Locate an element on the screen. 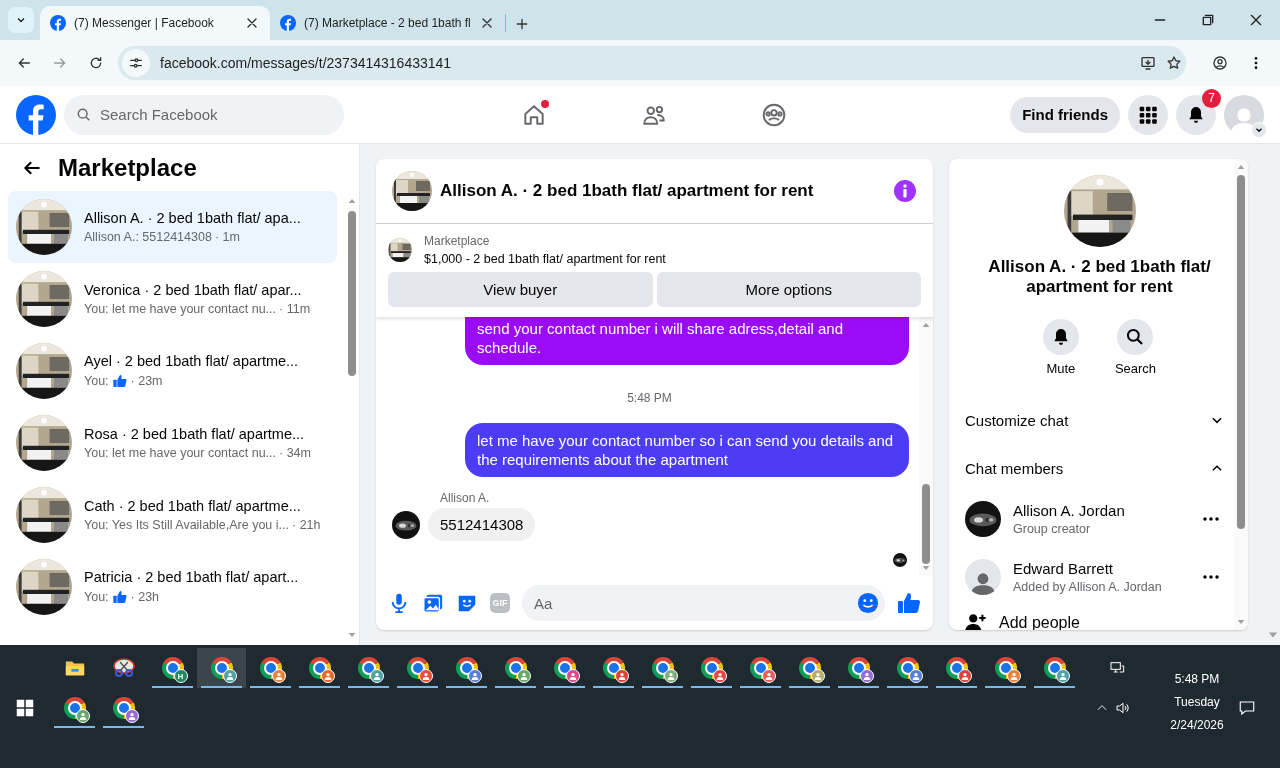  conversation-name: Allison A. · 2 bed 1bath flat/ apartment for rent is located at coordinates (1099, 277).